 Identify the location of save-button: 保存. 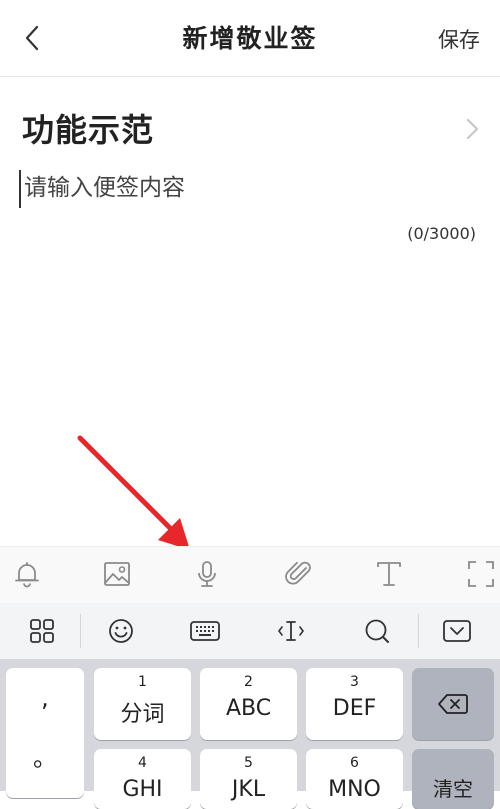
(459, 40).